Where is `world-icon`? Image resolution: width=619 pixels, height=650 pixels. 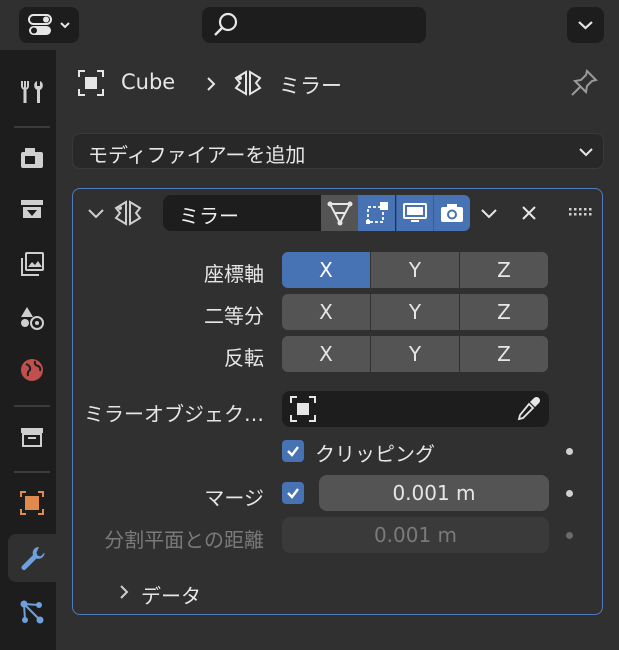
world-icon is located at coordinates (32, 370).